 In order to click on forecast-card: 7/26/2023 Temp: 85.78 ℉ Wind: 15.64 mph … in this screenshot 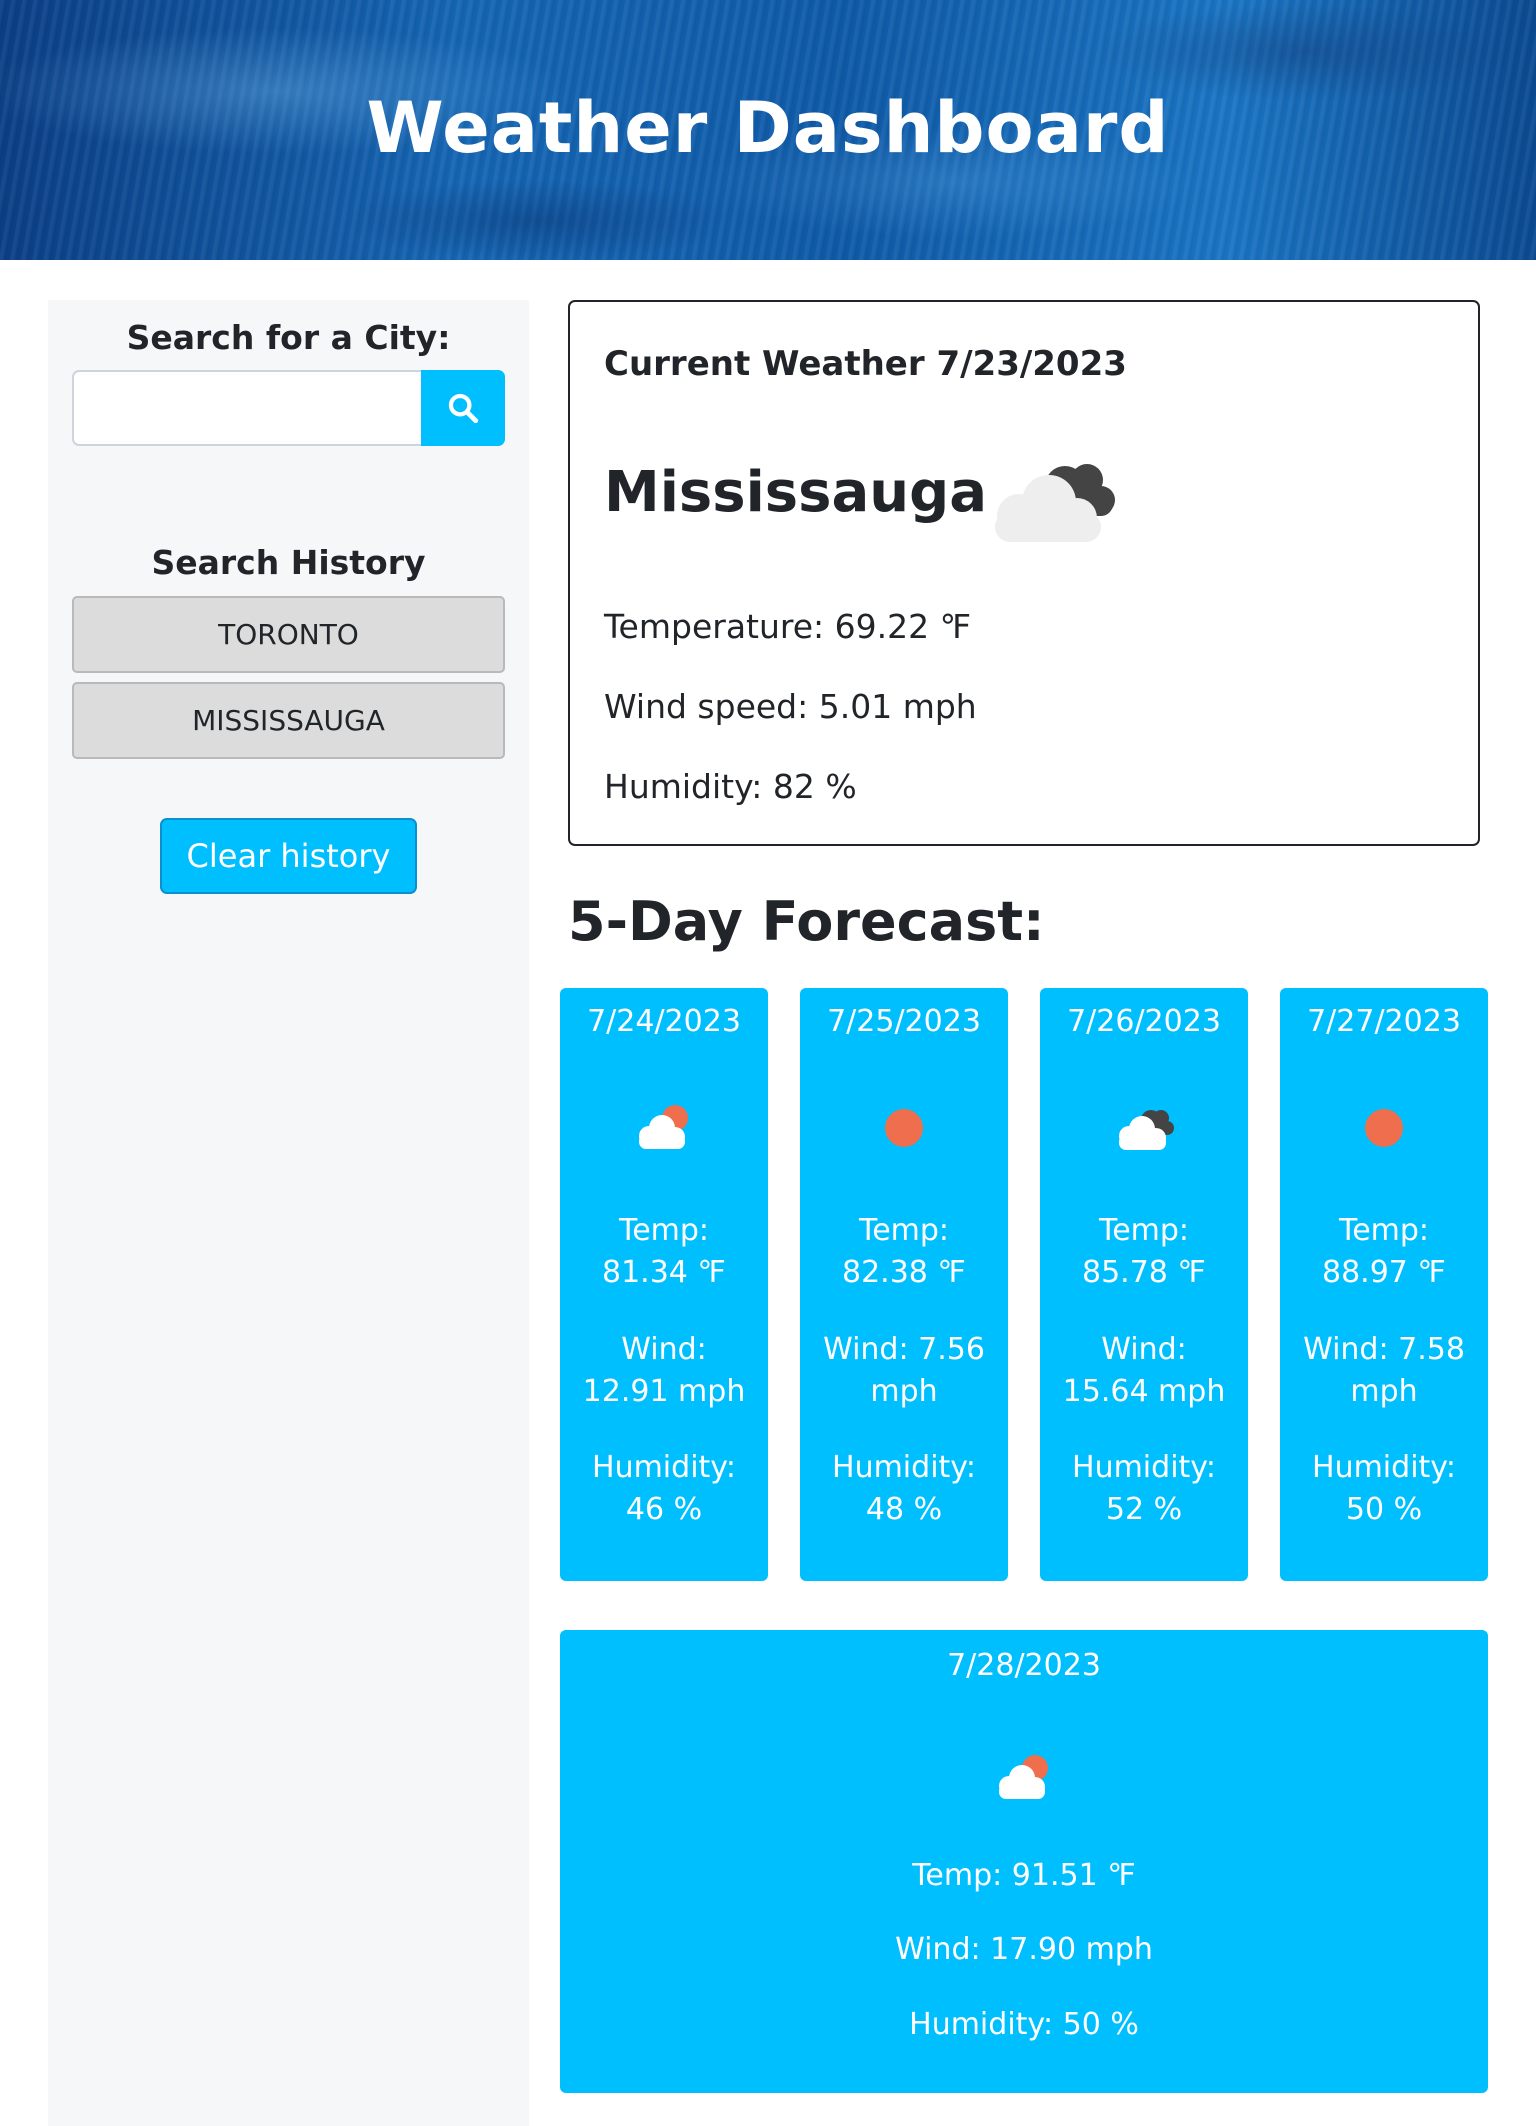, I will do `click(1144, 1284)`.